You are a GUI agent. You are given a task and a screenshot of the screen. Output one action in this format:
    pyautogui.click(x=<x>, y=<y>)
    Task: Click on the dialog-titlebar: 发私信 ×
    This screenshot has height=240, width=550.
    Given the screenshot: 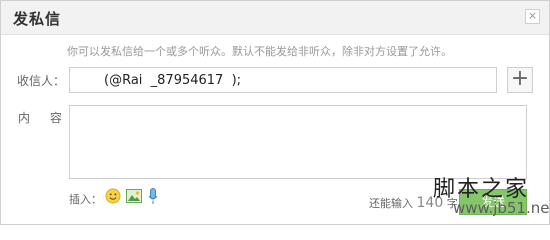 What is the action you would take?
    pyautogui.click(x=275, y=18)
    